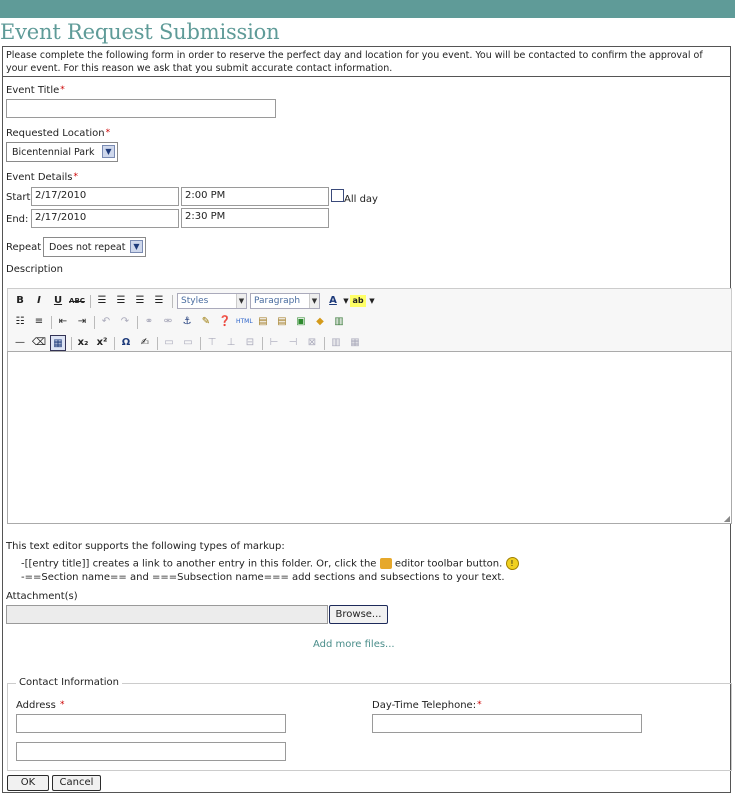 This screenshot has height=797, width=735. I want to click on page-title: Event Request Submission, so click(140, 32).